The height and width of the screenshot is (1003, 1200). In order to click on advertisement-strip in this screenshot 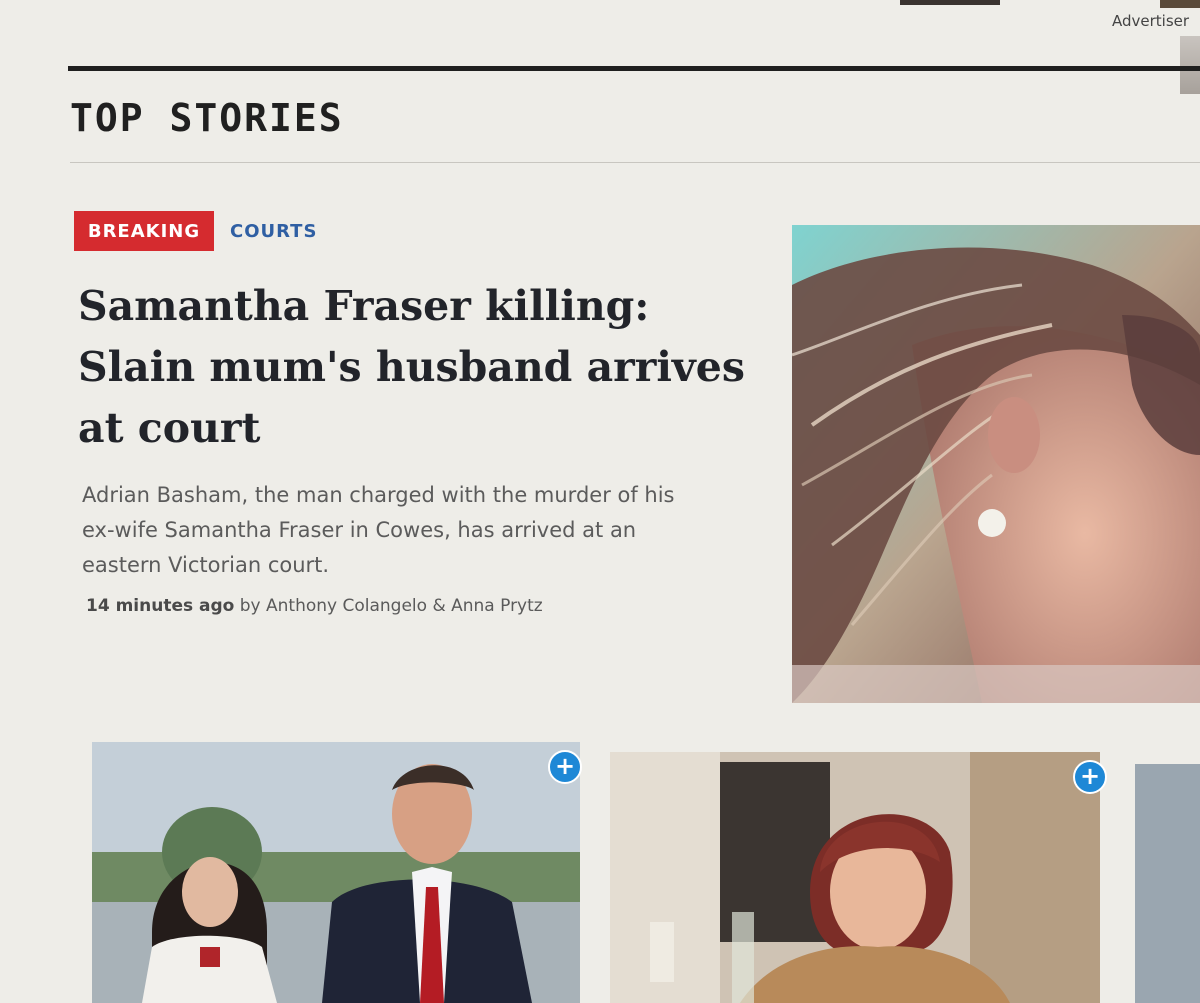, I will do `click(600, 8)`.